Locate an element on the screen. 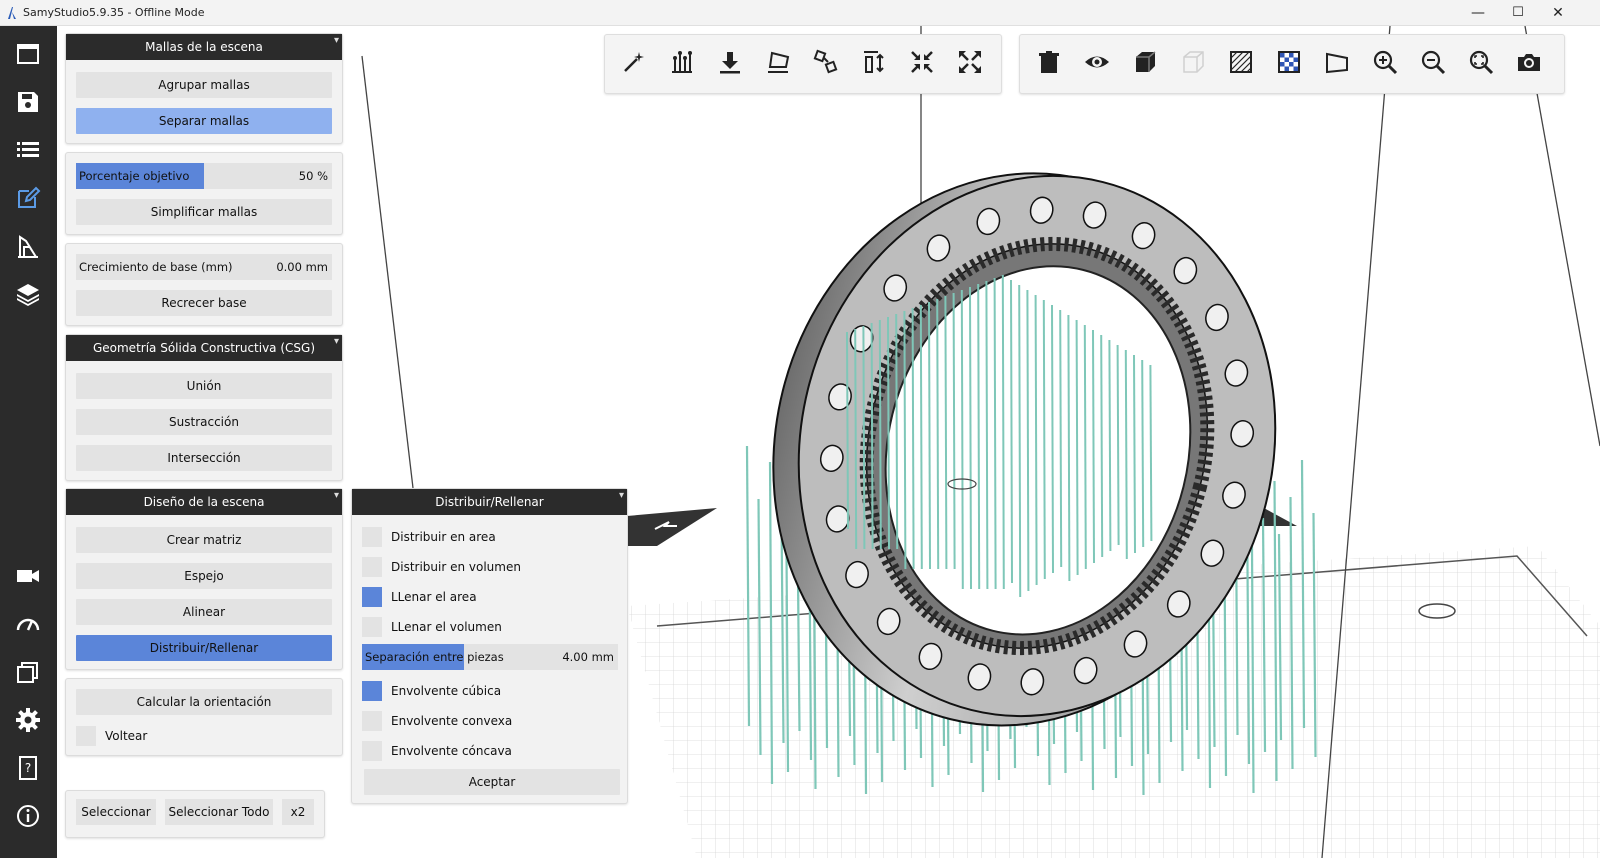 The width and height of the screenshot is (1600, 858). eye-icon is located at coordinates (1097, 62).